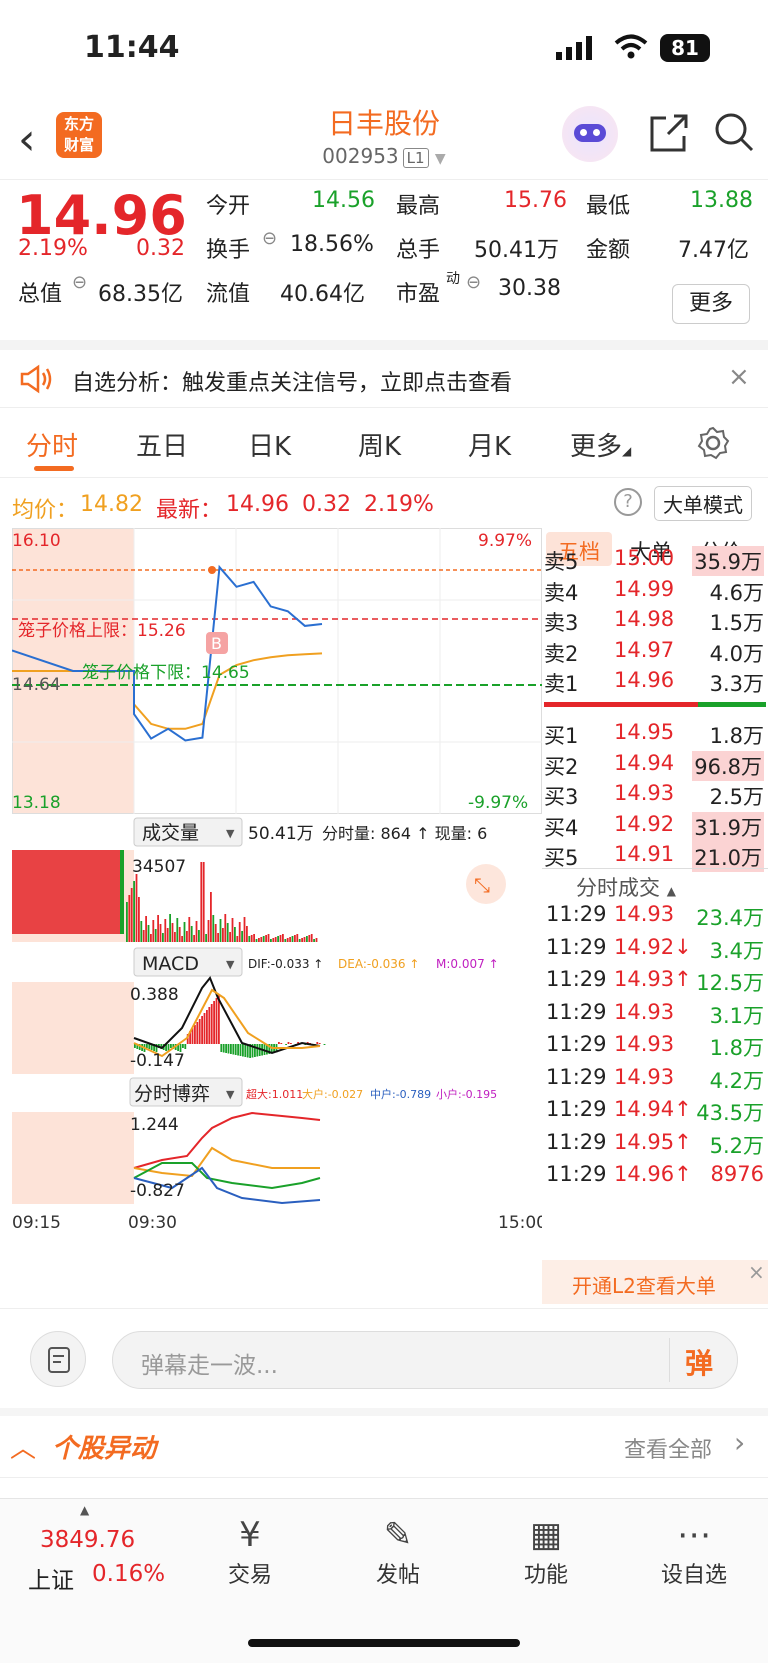  What do you see at coordinates (58, 1359) in the screenshot?
I see `notes-icon` at bounding box center [58, 1359].